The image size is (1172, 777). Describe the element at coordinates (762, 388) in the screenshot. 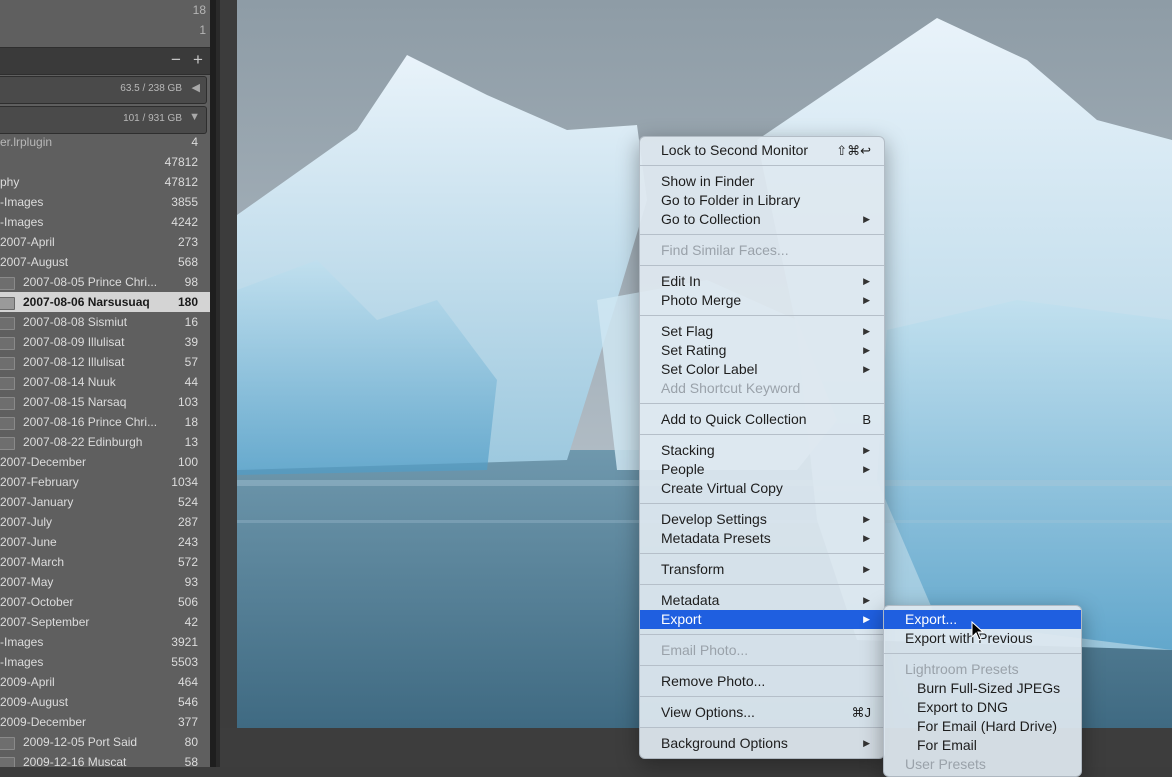

I see `menu-item-add-shortcut-keyword: Add Shortcut Keyword` at that location.